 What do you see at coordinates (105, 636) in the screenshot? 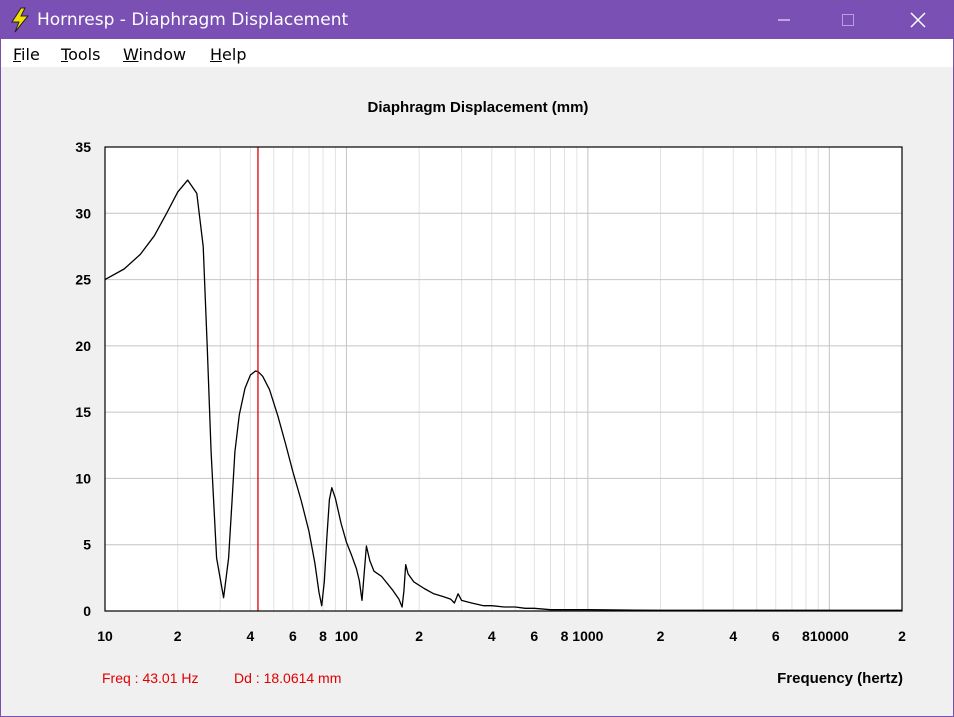
I see `x-tick-label: 10` at bounding box center [105, 636].